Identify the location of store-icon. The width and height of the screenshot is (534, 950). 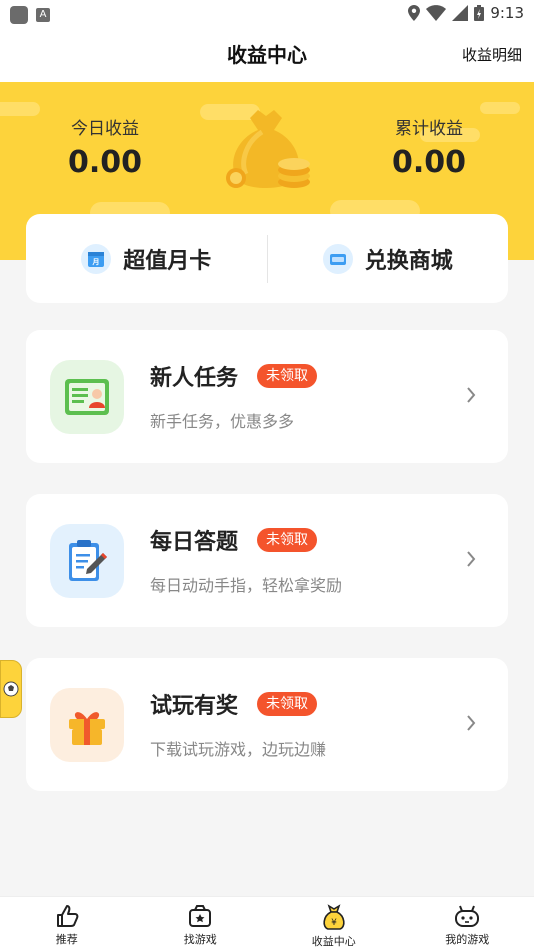
(337, 258).